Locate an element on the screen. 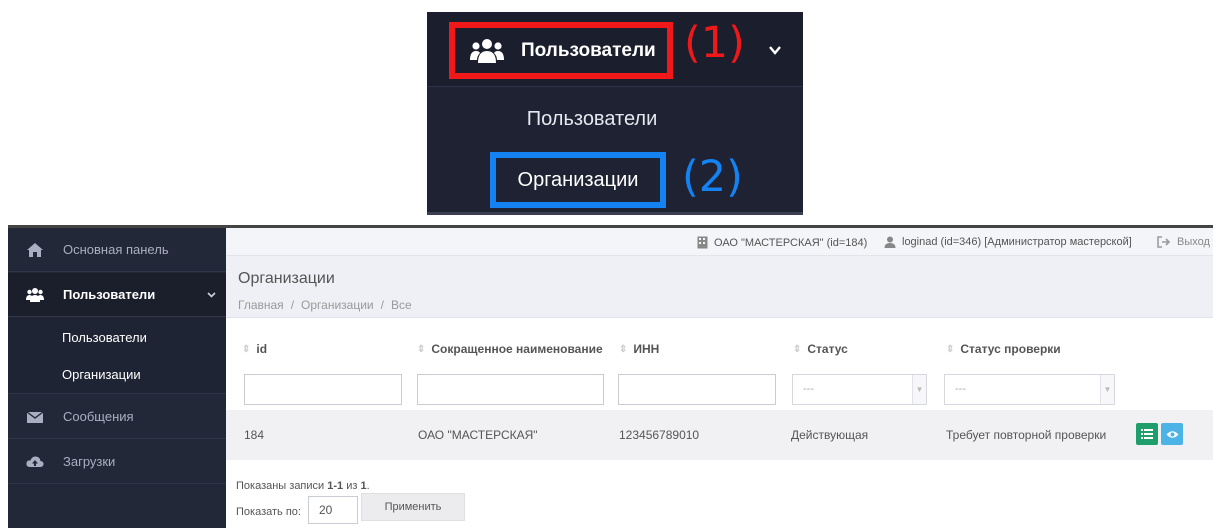  breadcrumb-current: Все is located at coordinates (401, 305).